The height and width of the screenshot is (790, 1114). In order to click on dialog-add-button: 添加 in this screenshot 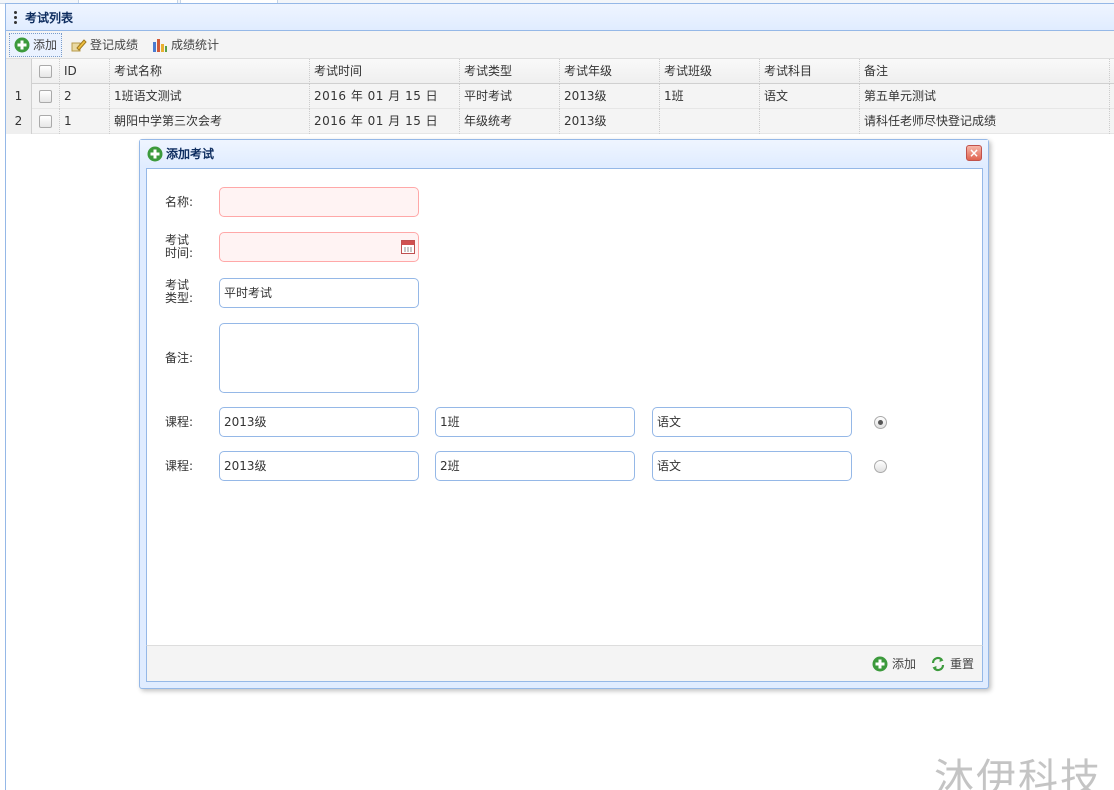, I will do `click(894, 663)`.